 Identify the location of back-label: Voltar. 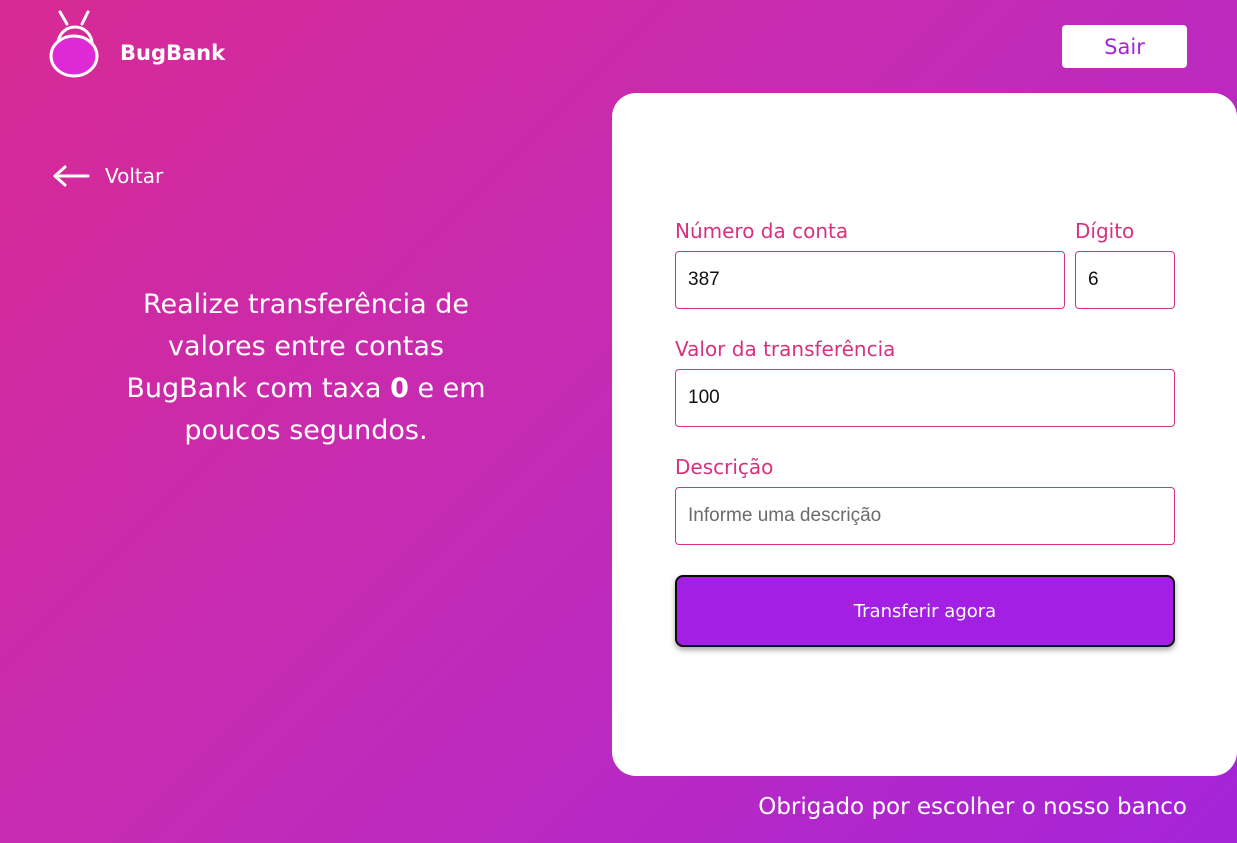
(134, 176).